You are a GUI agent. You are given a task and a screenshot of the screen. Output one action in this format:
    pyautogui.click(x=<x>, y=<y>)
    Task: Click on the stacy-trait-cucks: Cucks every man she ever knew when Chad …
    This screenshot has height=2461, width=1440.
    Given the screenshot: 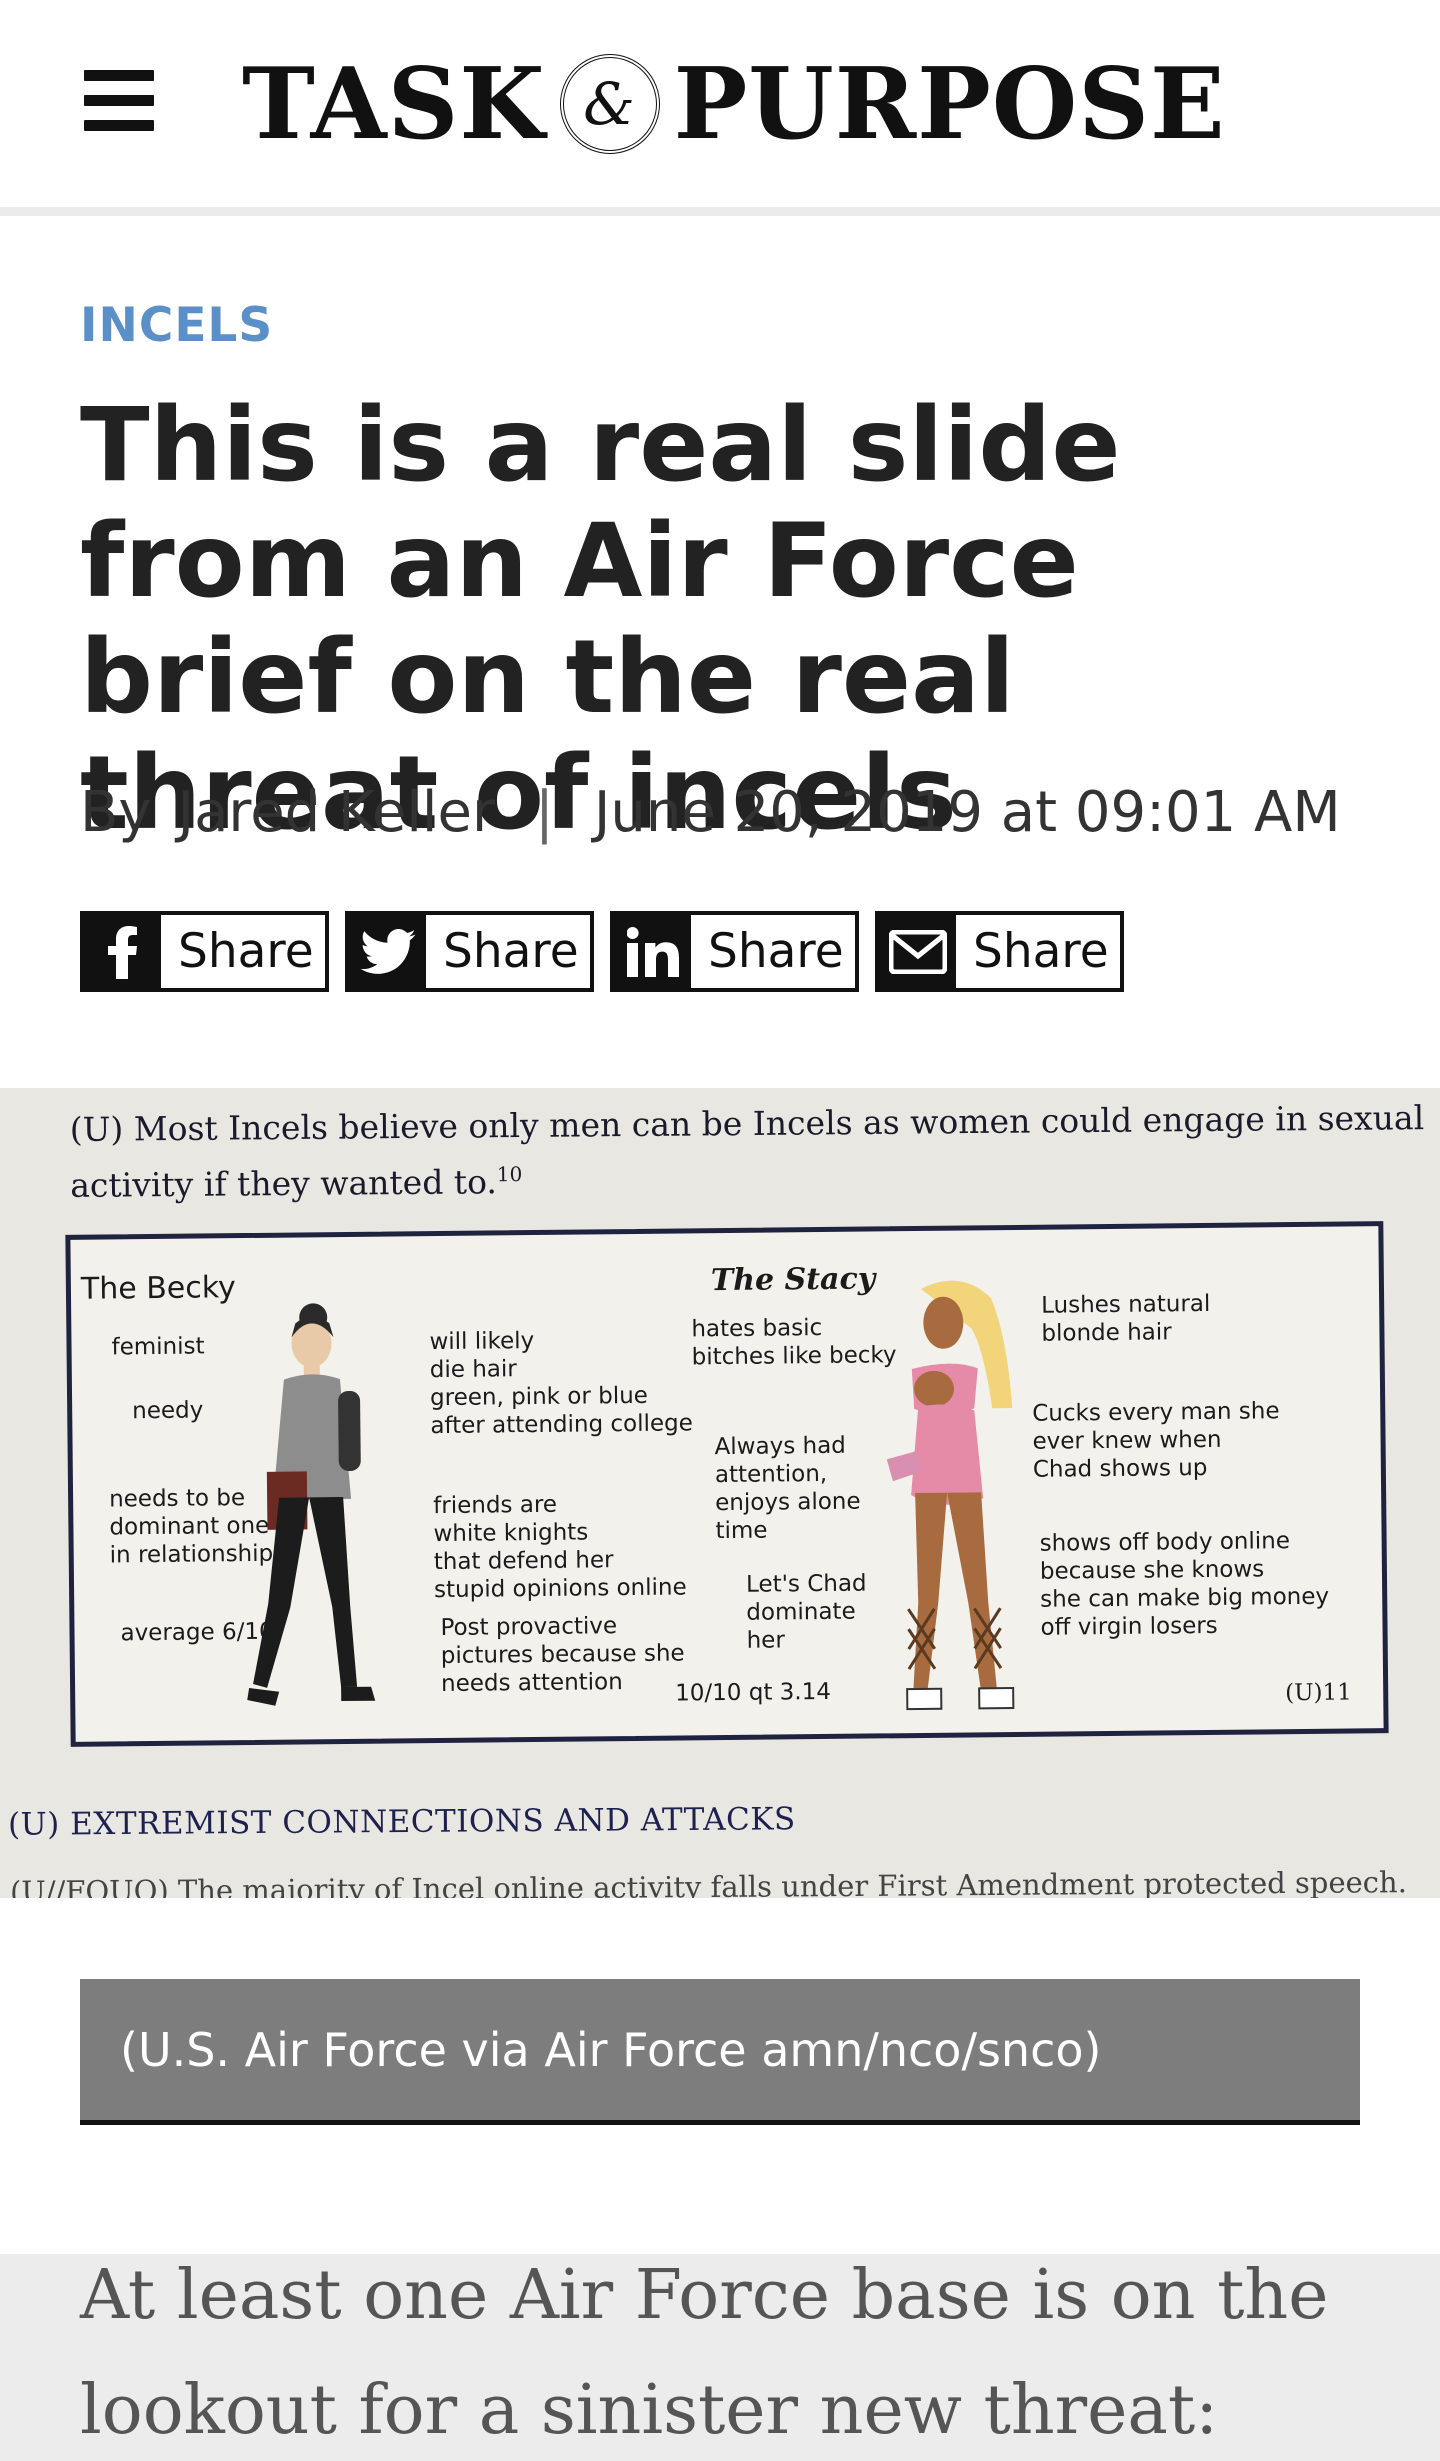 What is the action you would take?
    pyautogui.click(x=1156, y=1440)
    